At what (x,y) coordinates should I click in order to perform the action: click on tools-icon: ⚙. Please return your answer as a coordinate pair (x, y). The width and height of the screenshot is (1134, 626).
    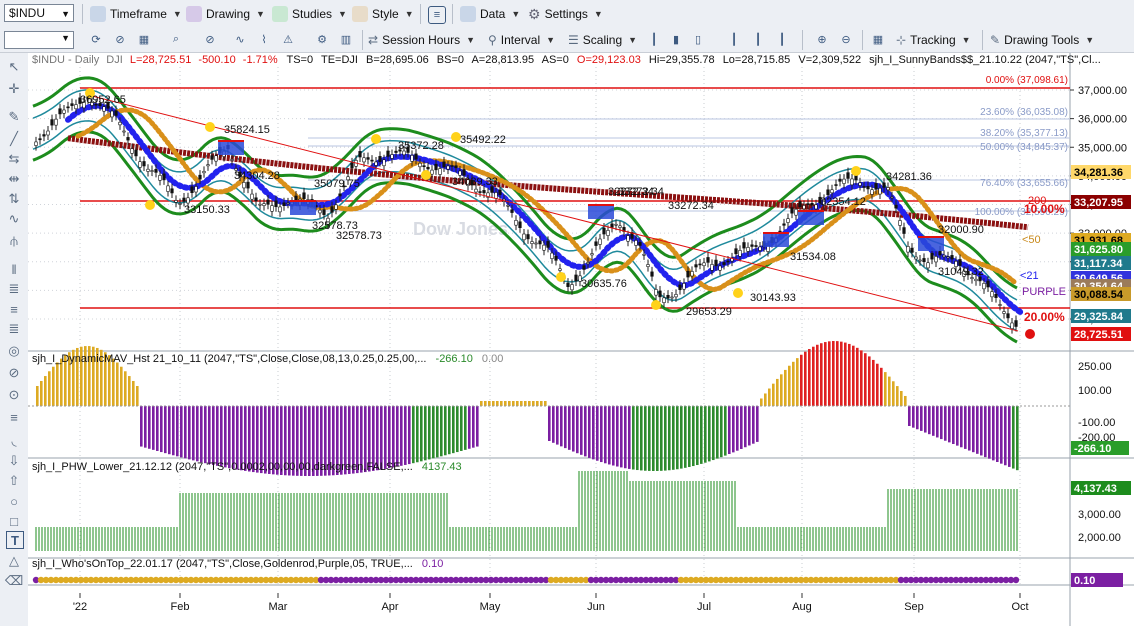
    Looking at the image, I should click on (322, 39).